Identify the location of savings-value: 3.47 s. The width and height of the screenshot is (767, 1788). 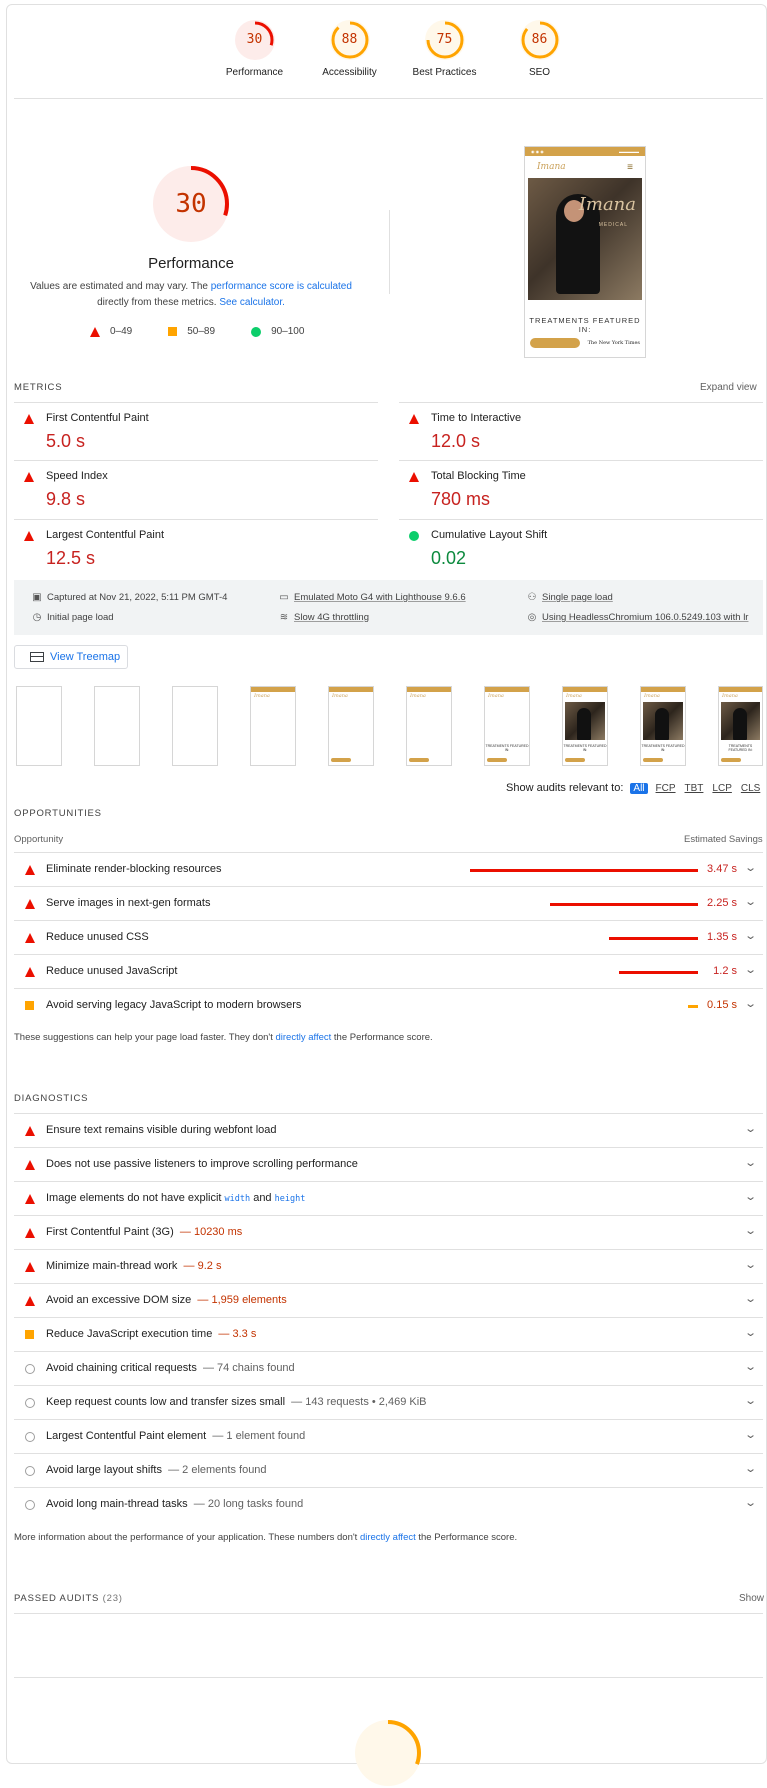
(722, 869).